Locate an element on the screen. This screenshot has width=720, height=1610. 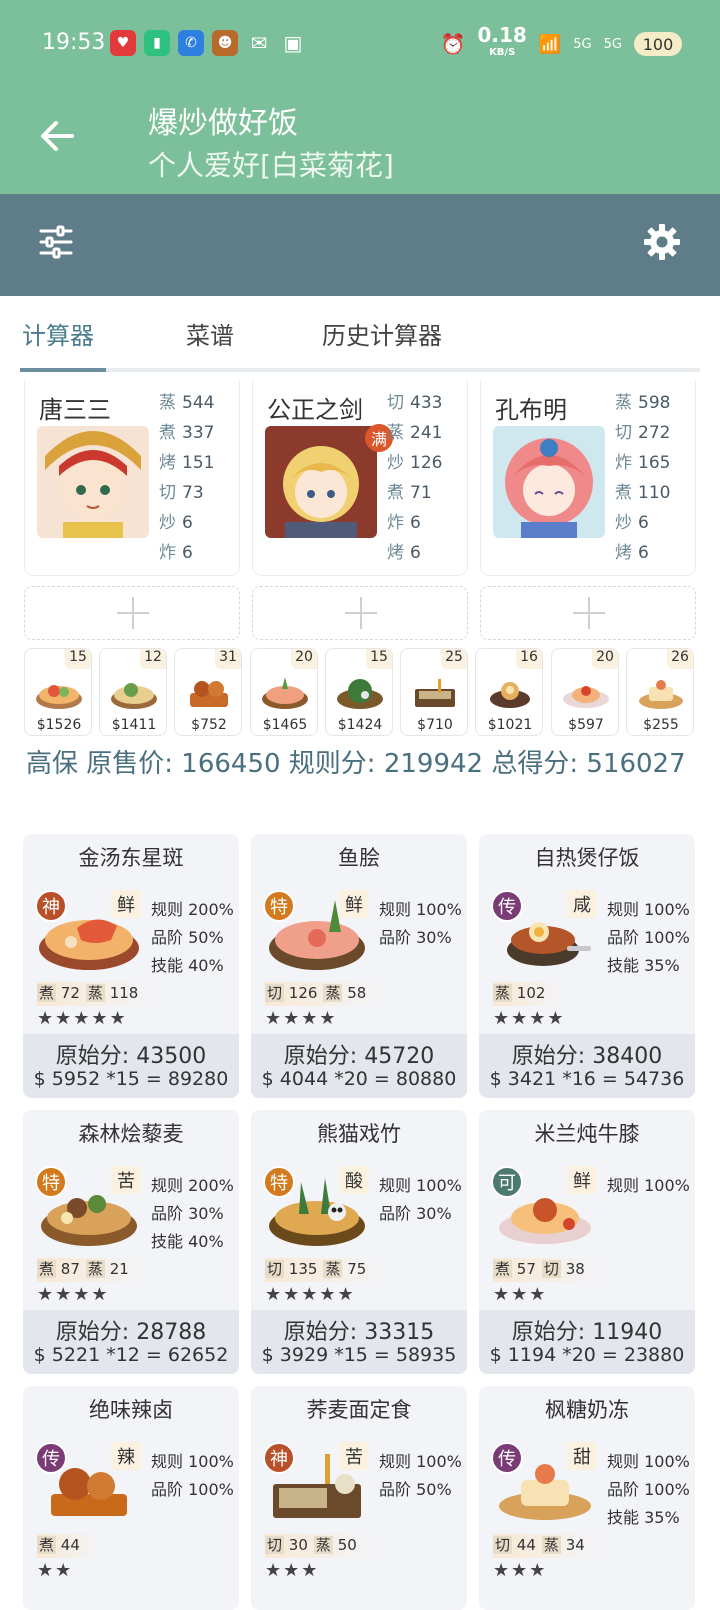
score-footer: 原始分: 28788 $ 5221 *12 = 62652 is located at coordinates (131, 1342).